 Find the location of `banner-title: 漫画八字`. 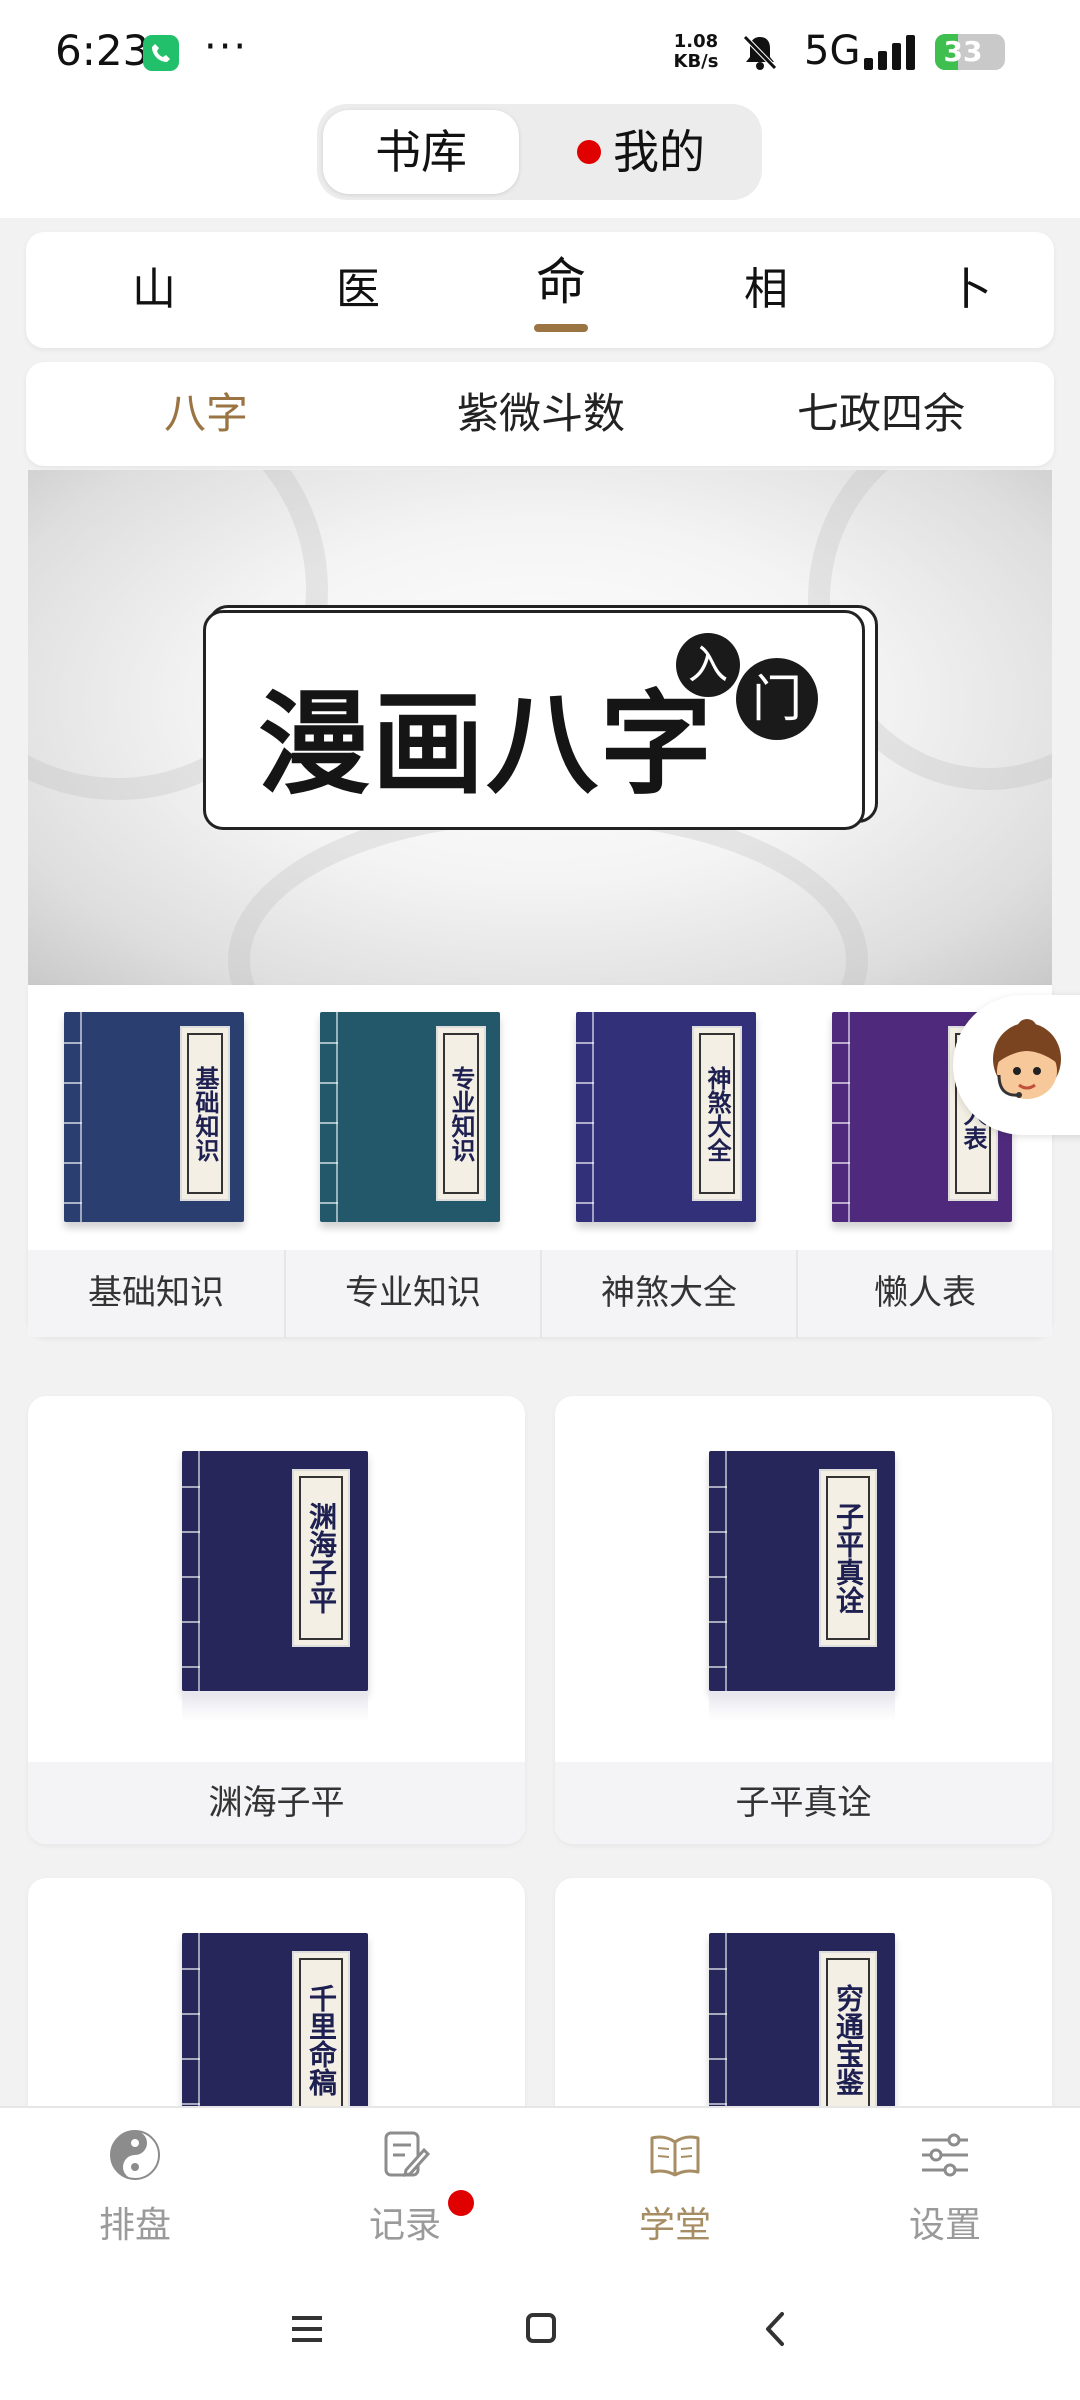

banner-title: 漫画八字 is located at coordinates (486, 744).